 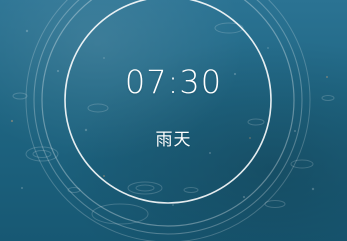 I want to click on weather-label: 雨天, so click(x=173, y=140).